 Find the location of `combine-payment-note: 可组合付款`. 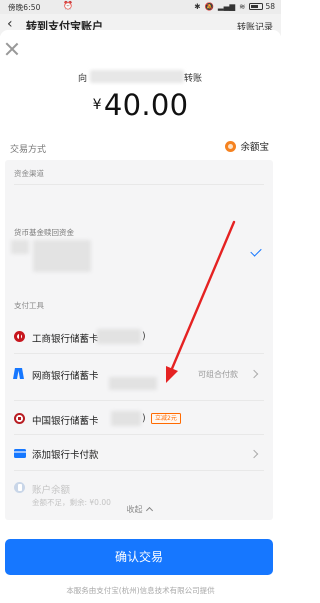

combine-payment-note: 可组合付款 is located at coordinates (218, 374).